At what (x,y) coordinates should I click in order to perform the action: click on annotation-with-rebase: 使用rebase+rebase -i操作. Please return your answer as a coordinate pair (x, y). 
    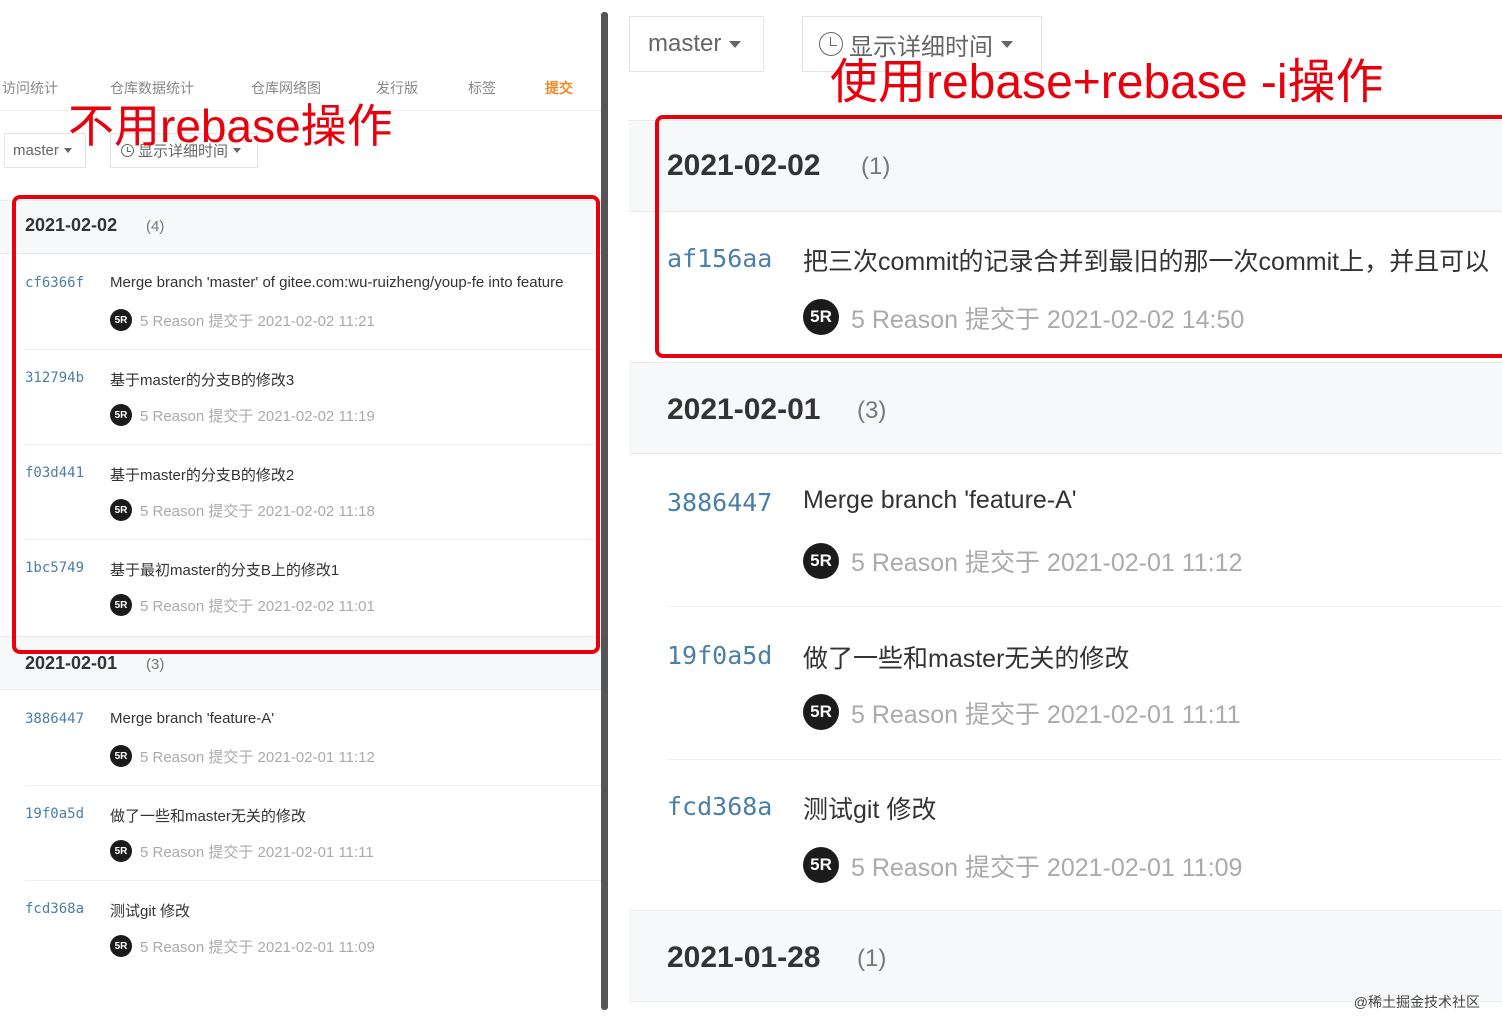
    Looking at the image, I should click on (1107, 82).